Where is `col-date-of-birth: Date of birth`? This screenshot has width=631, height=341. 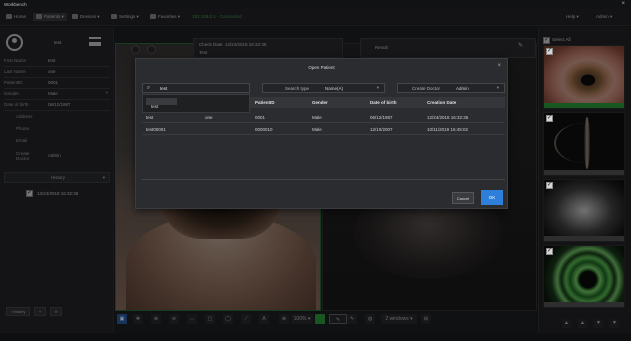
col-date-of-birth: Date of birth is located at coordinates (383, 102).